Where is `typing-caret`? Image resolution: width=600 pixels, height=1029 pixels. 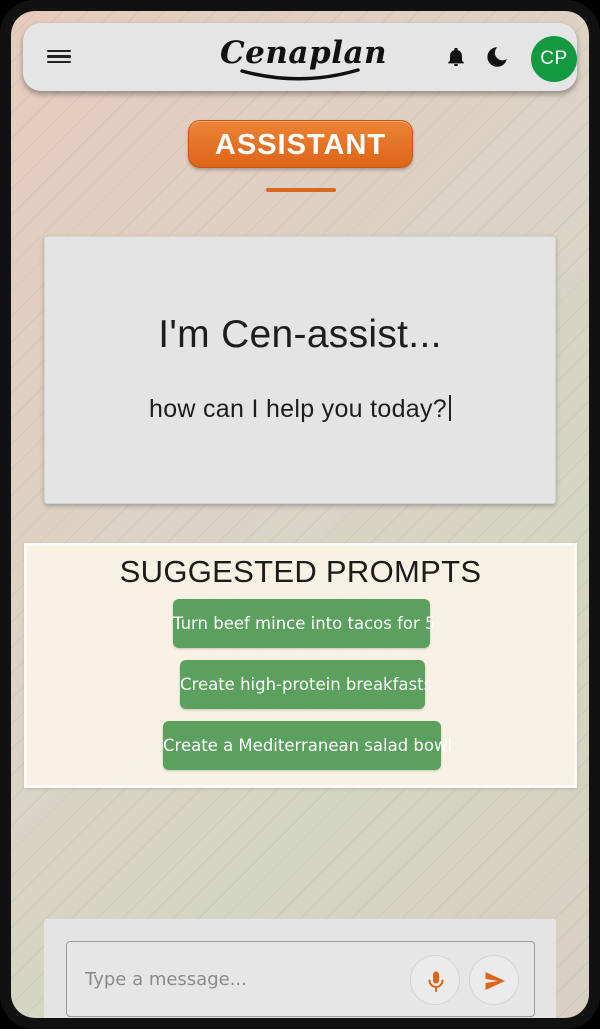
typing-caret is located at coordinates (449, 408).